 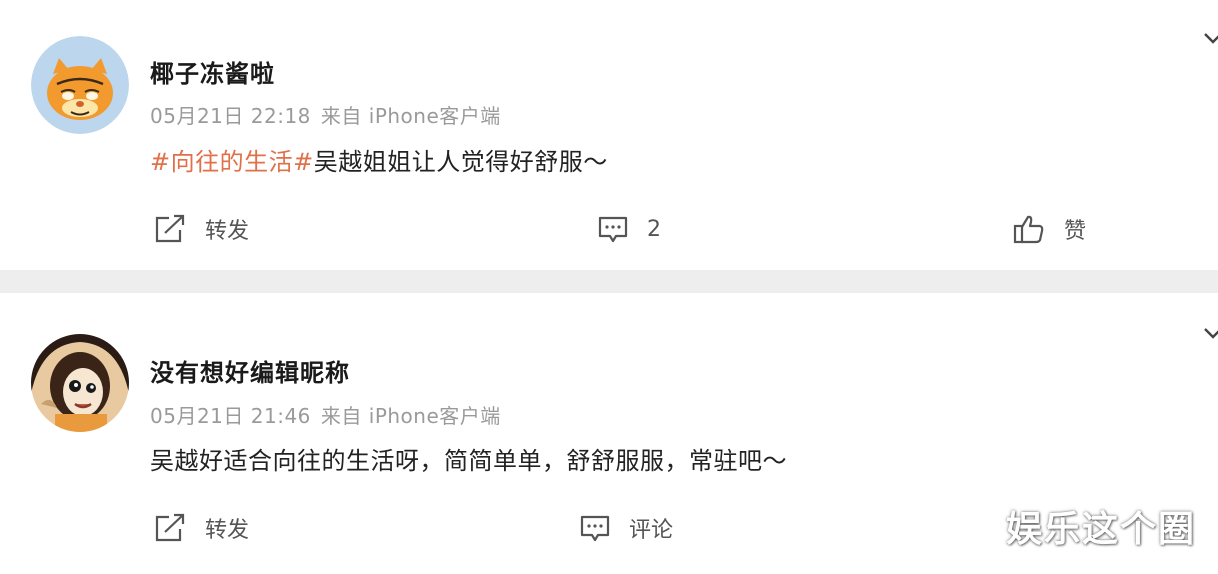 What do you see at coordinates (626, 528) in the screenshot?
I see `comment-button: 评论` at bounding box center [626, 528].